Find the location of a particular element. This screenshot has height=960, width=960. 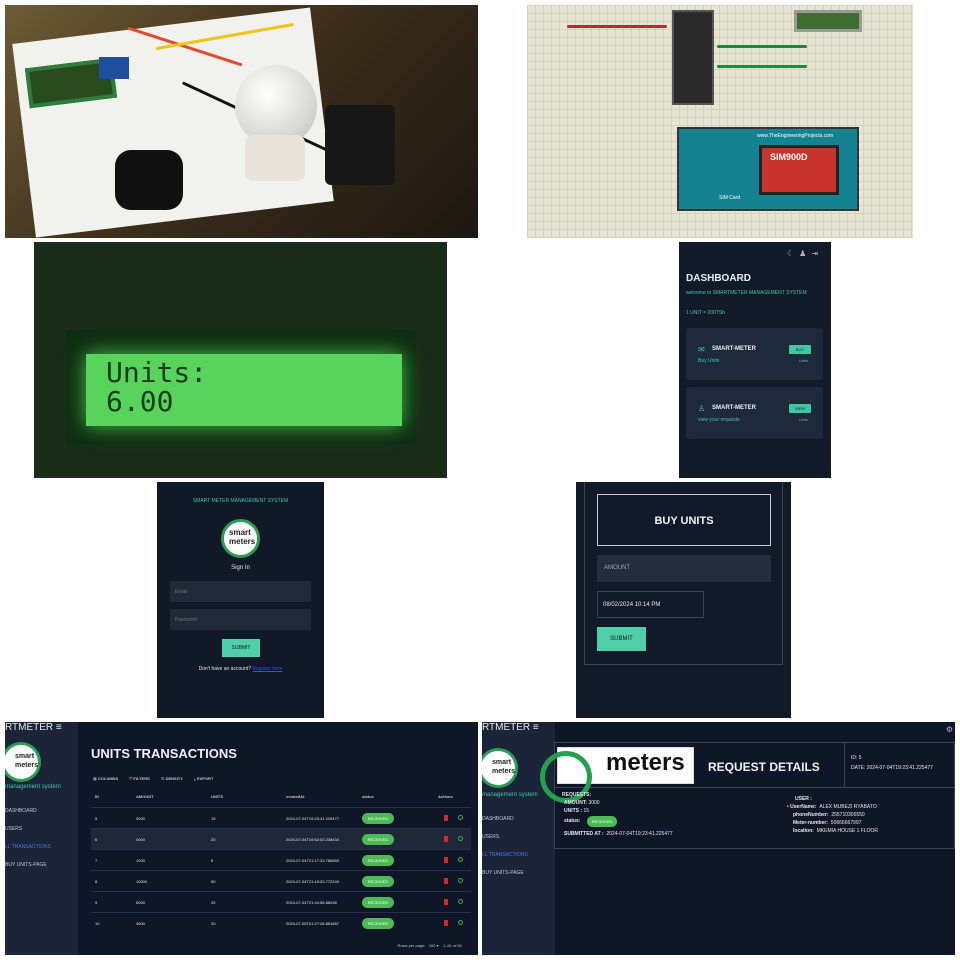

sign-in-heading: Sign In is located at coordinates (240, 568).